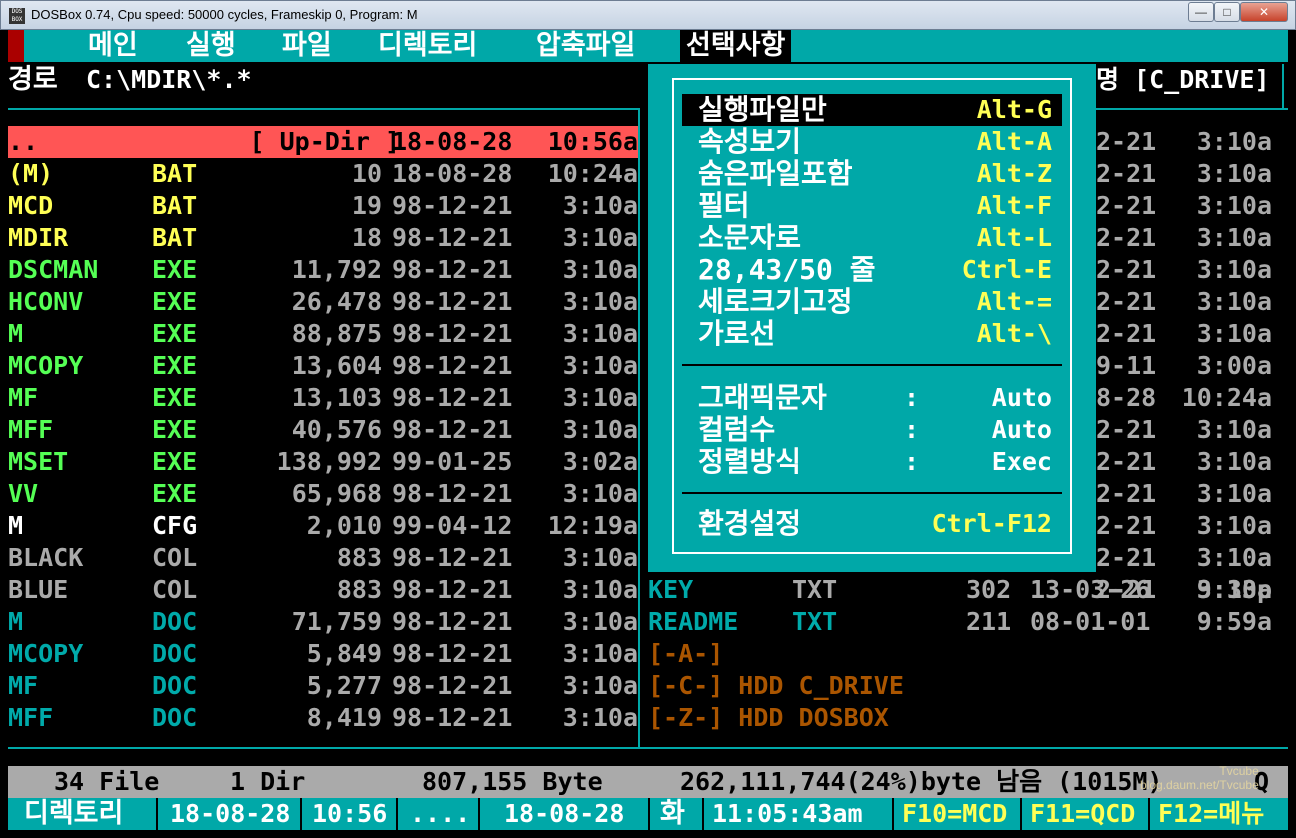  I want to click on drive-item: [-A-], so click(848, 654).